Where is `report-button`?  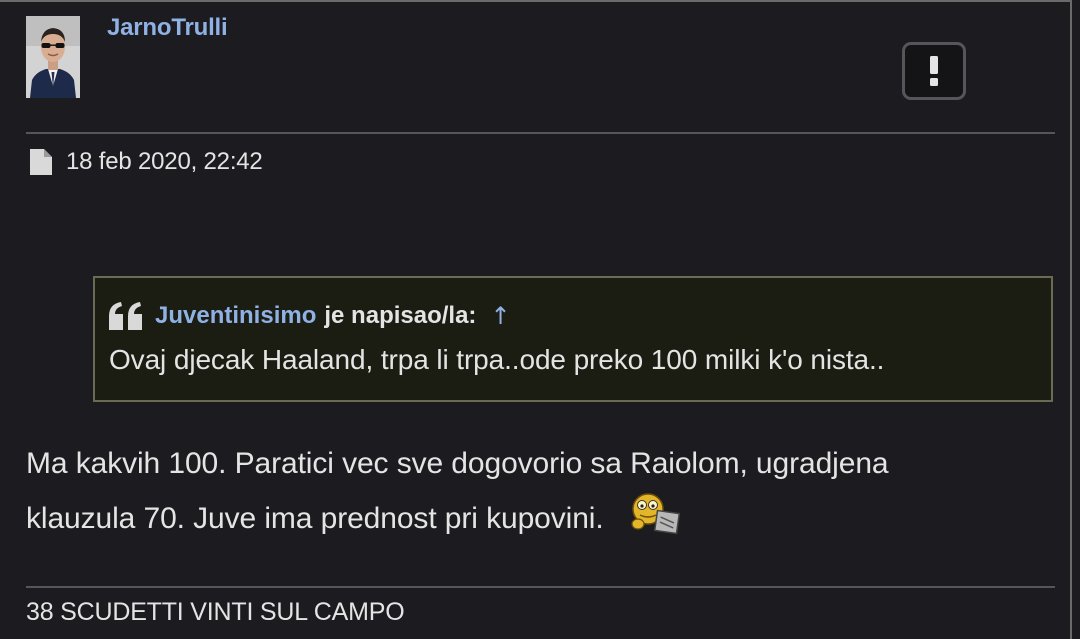
report-button is located at coordinates (934, 71).